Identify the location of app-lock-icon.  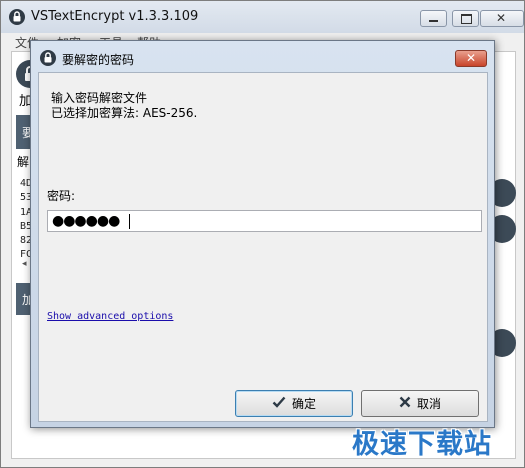
(17, 17).